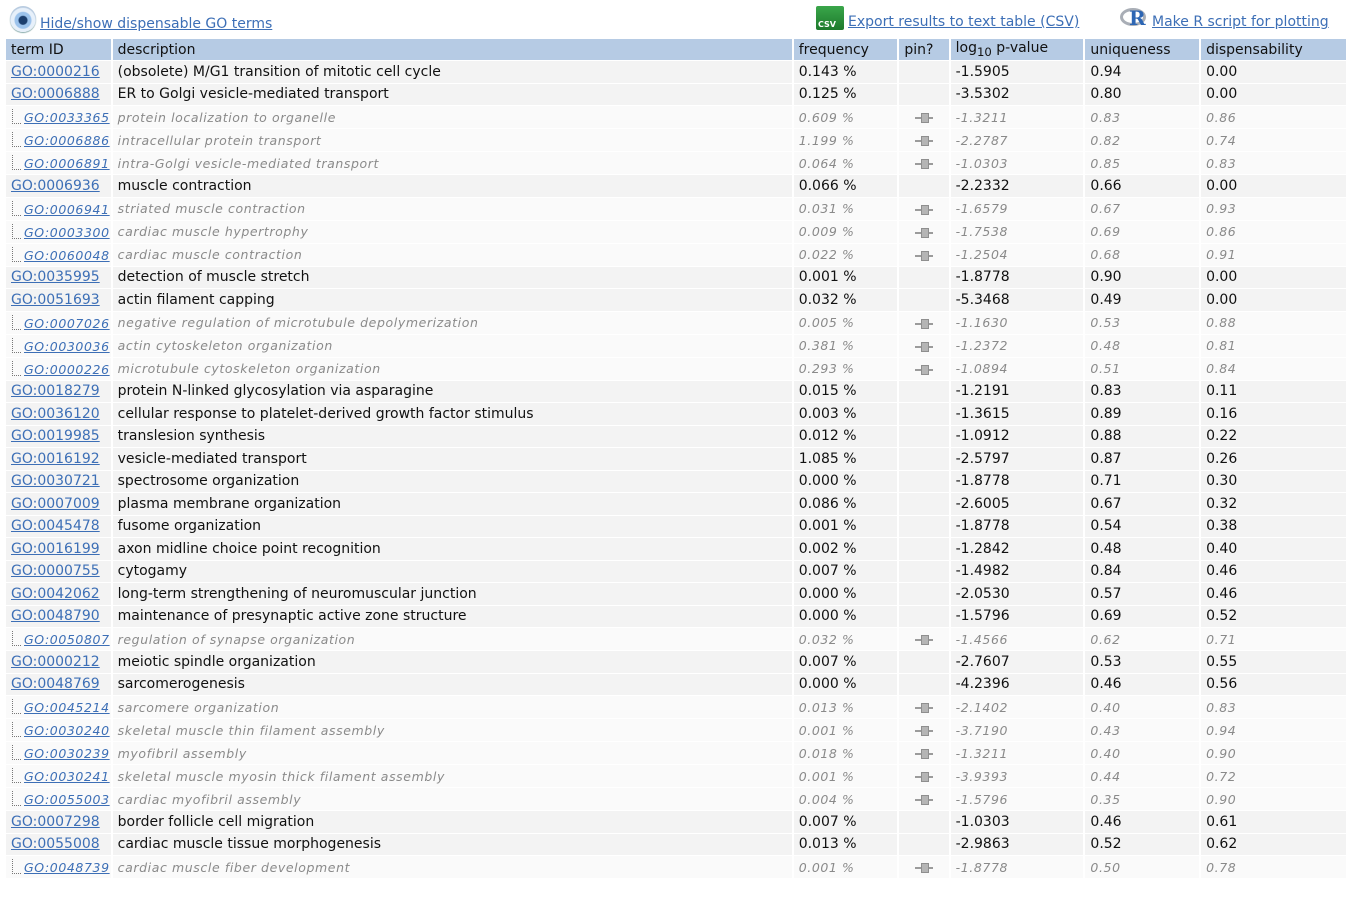 The height and width of the screenshot is (924, 1363). I want to click on term-id-link: GO:0003300, so click(67, 232).